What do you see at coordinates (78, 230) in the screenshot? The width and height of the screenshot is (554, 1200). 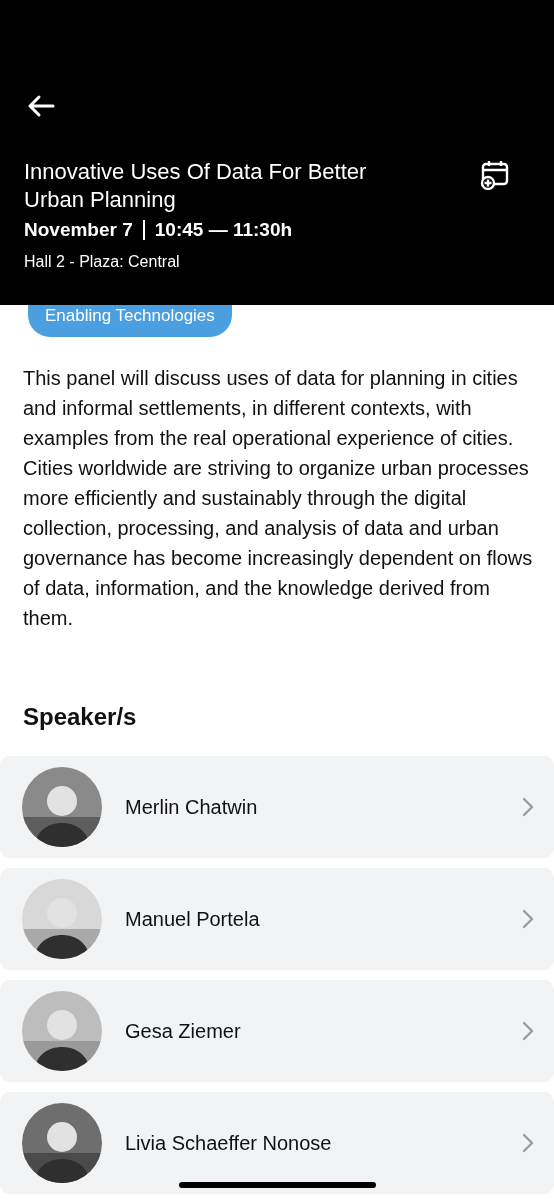 I see `session-date: November 7` at bounding box center [78, 230].